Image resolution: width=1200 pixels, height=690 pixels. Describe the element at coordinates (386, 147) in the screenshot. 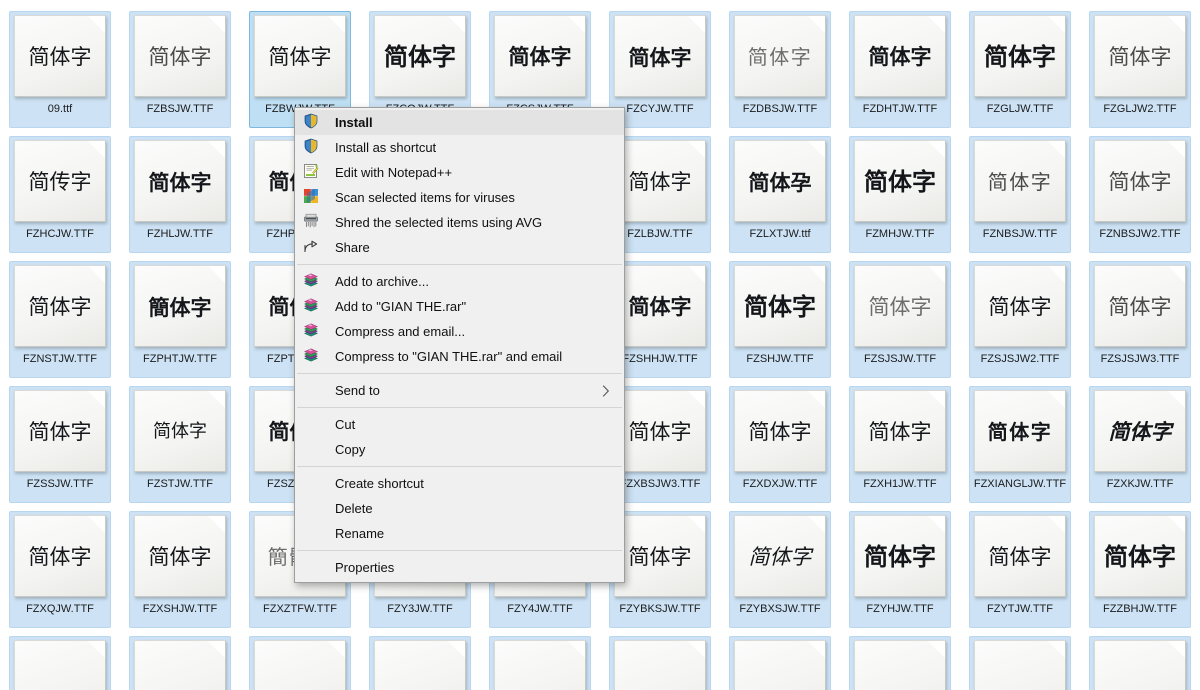

I see `context-menu-item-label: Install as shortcut` at that location.